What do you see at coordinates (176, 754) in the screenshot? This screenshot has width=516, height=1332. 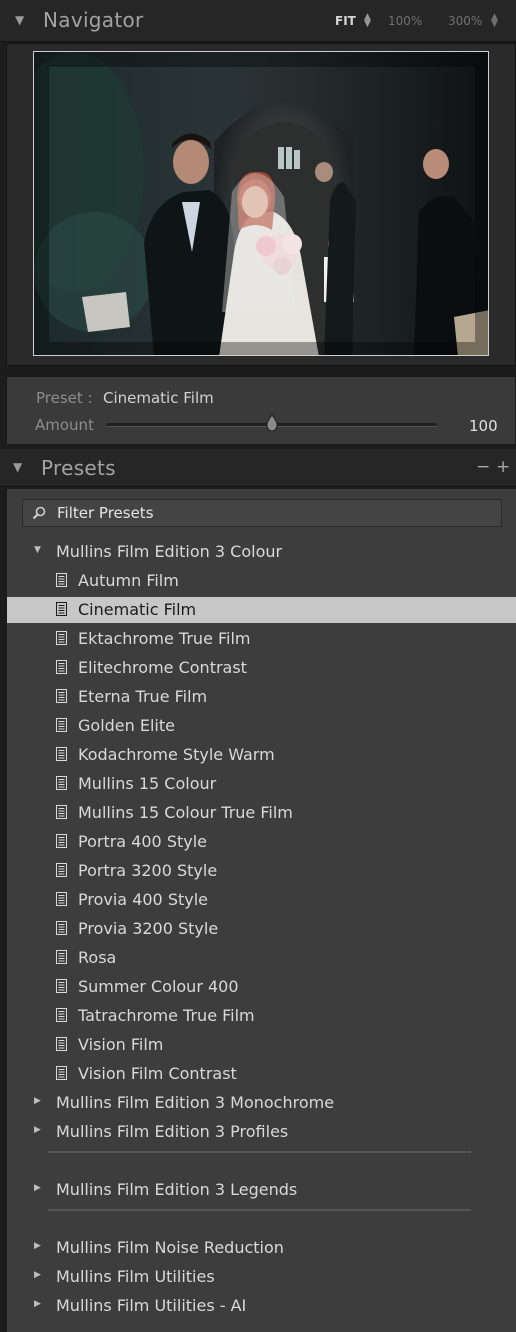 I see `preset-item-label: Kodachrome Style Warm` at bounding box center [176, 754].